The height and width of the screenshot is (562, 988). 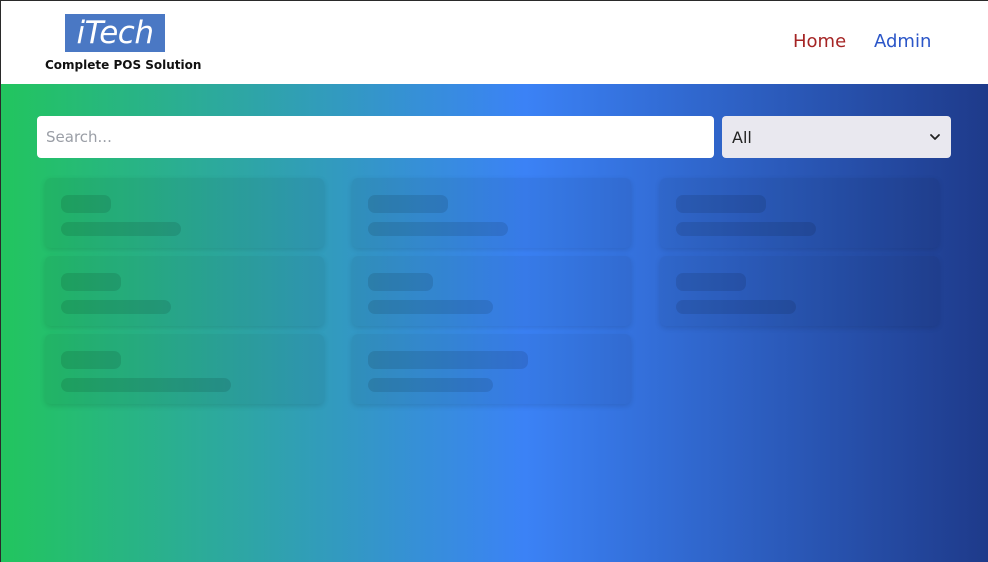 What do you see at coordinates (494, 42) in the screenshot?
I see `top-header: iTech Complete POS Solution Home Admin` at bounding box center [494, 42].